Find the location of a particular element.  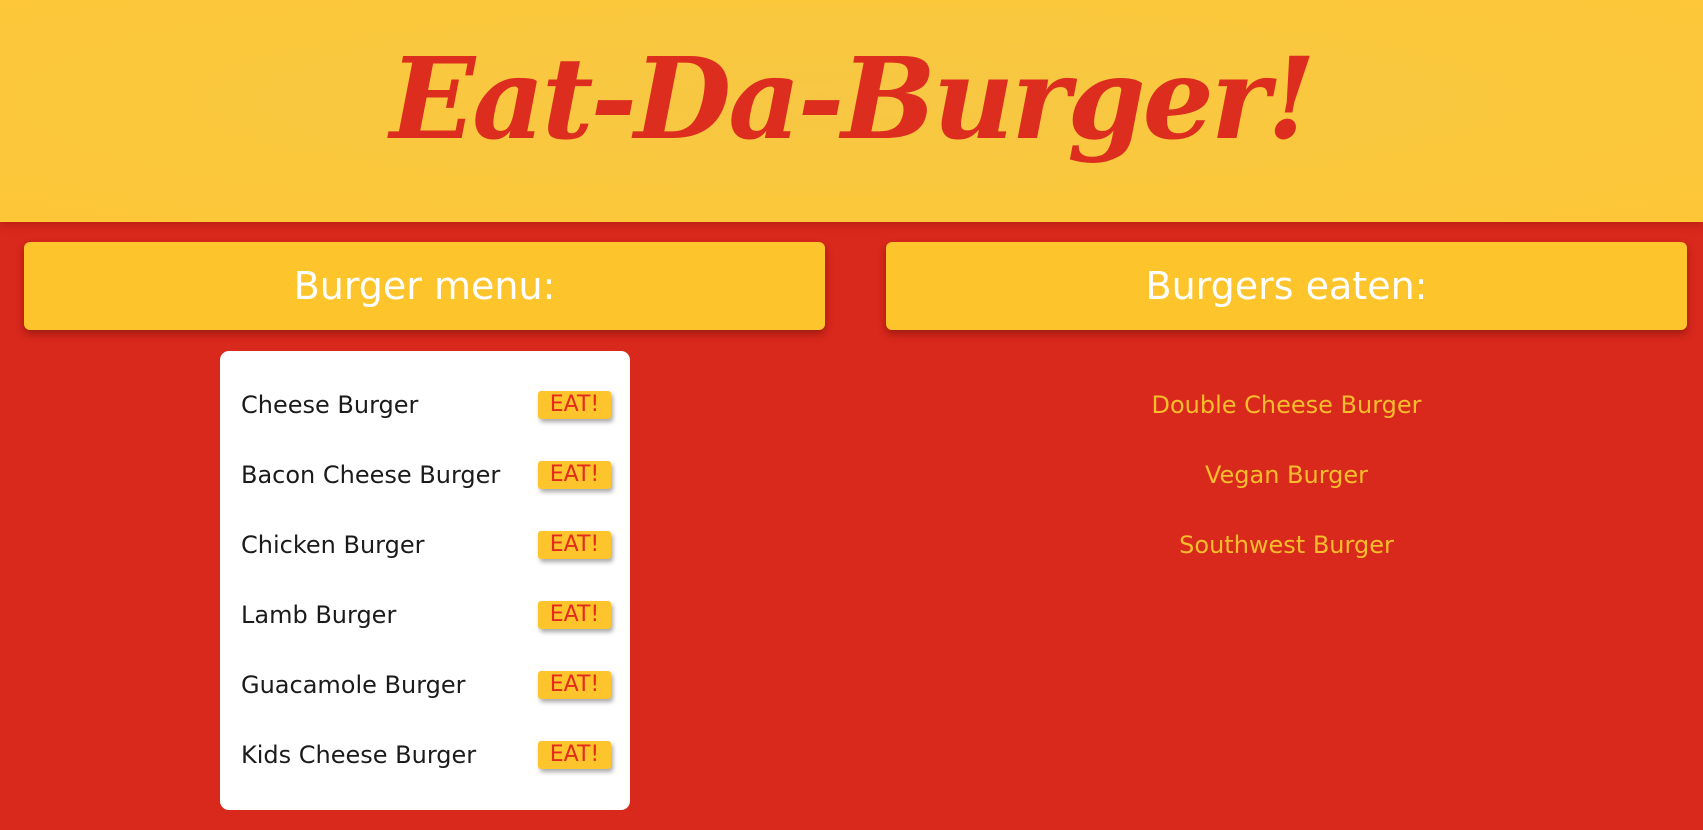

menu-item-name: Lamb Burger is located at coordinates (319, 615).